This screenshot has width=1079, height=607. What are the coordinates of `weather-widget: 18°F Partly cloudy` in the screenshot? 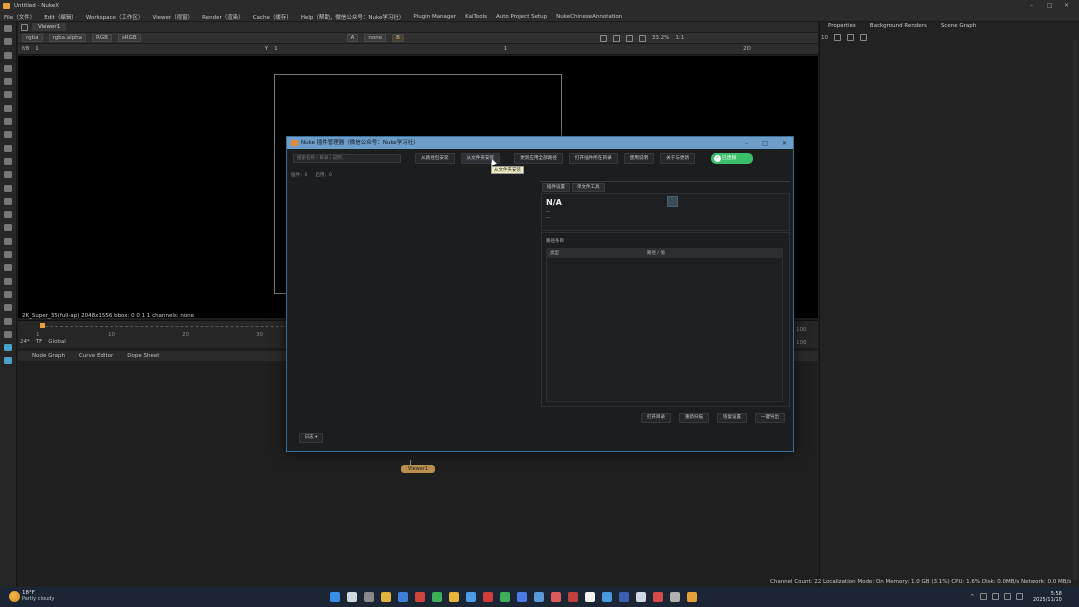 It's located at (38, 596).